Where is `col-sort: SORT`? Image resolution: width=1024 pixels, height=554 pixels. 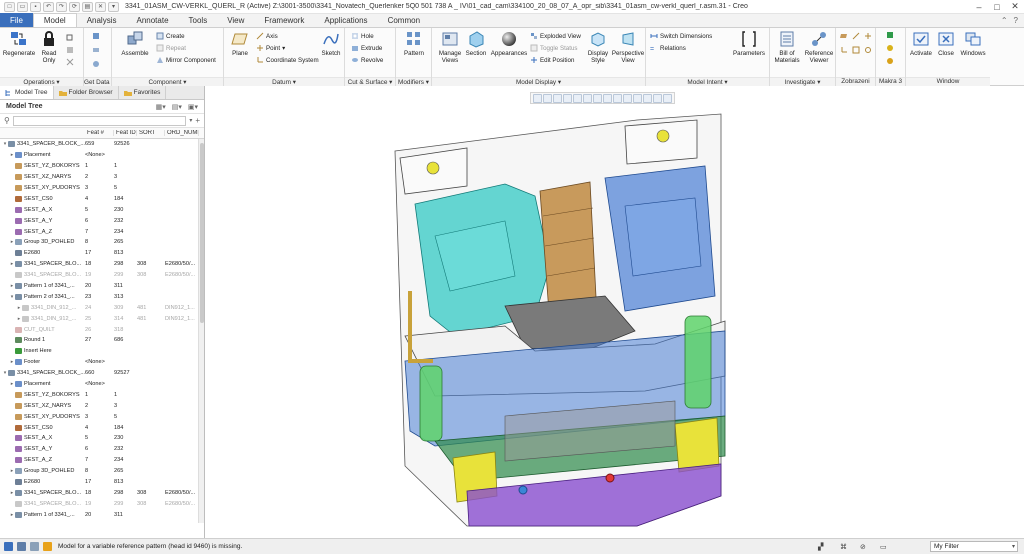
col-sort: SORT is located at coordinates (151, 133).